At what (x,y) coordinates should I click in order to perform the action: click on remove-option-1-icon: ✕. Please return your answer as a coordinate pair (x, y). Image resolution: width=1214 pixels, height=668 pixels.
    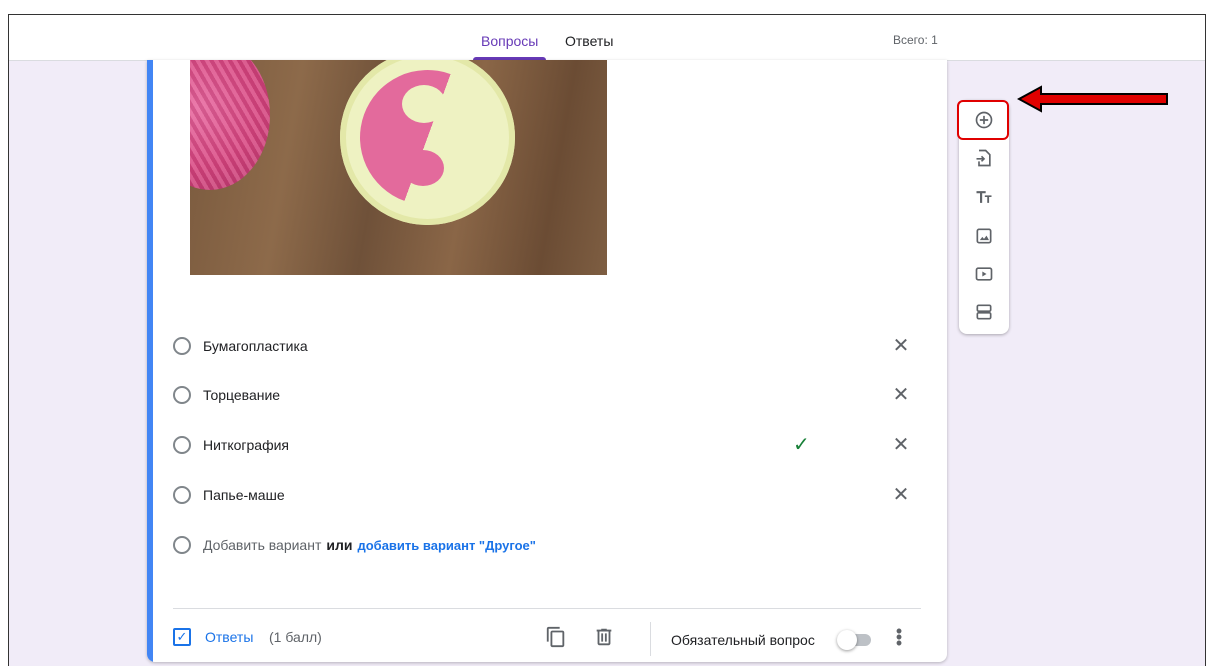
    Looking at the image, I should click on (901, 346).